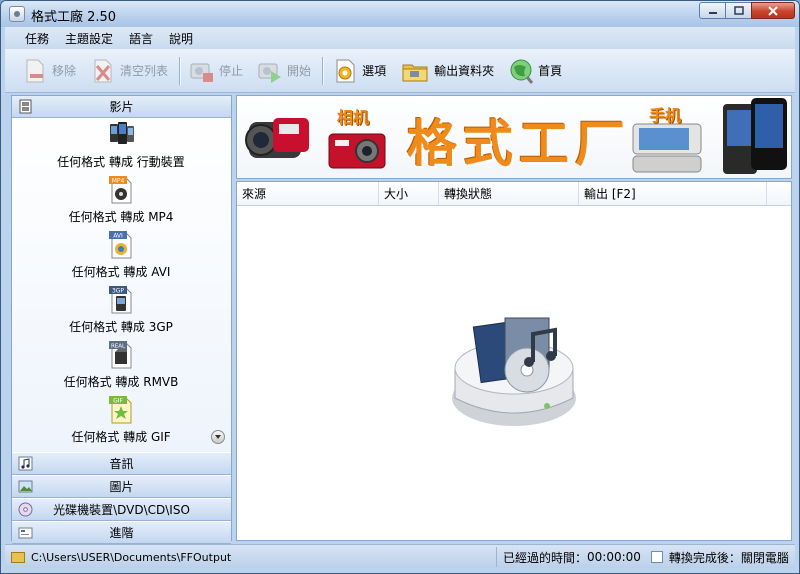  I want to click on options-button: 選項, so click(359, 71).